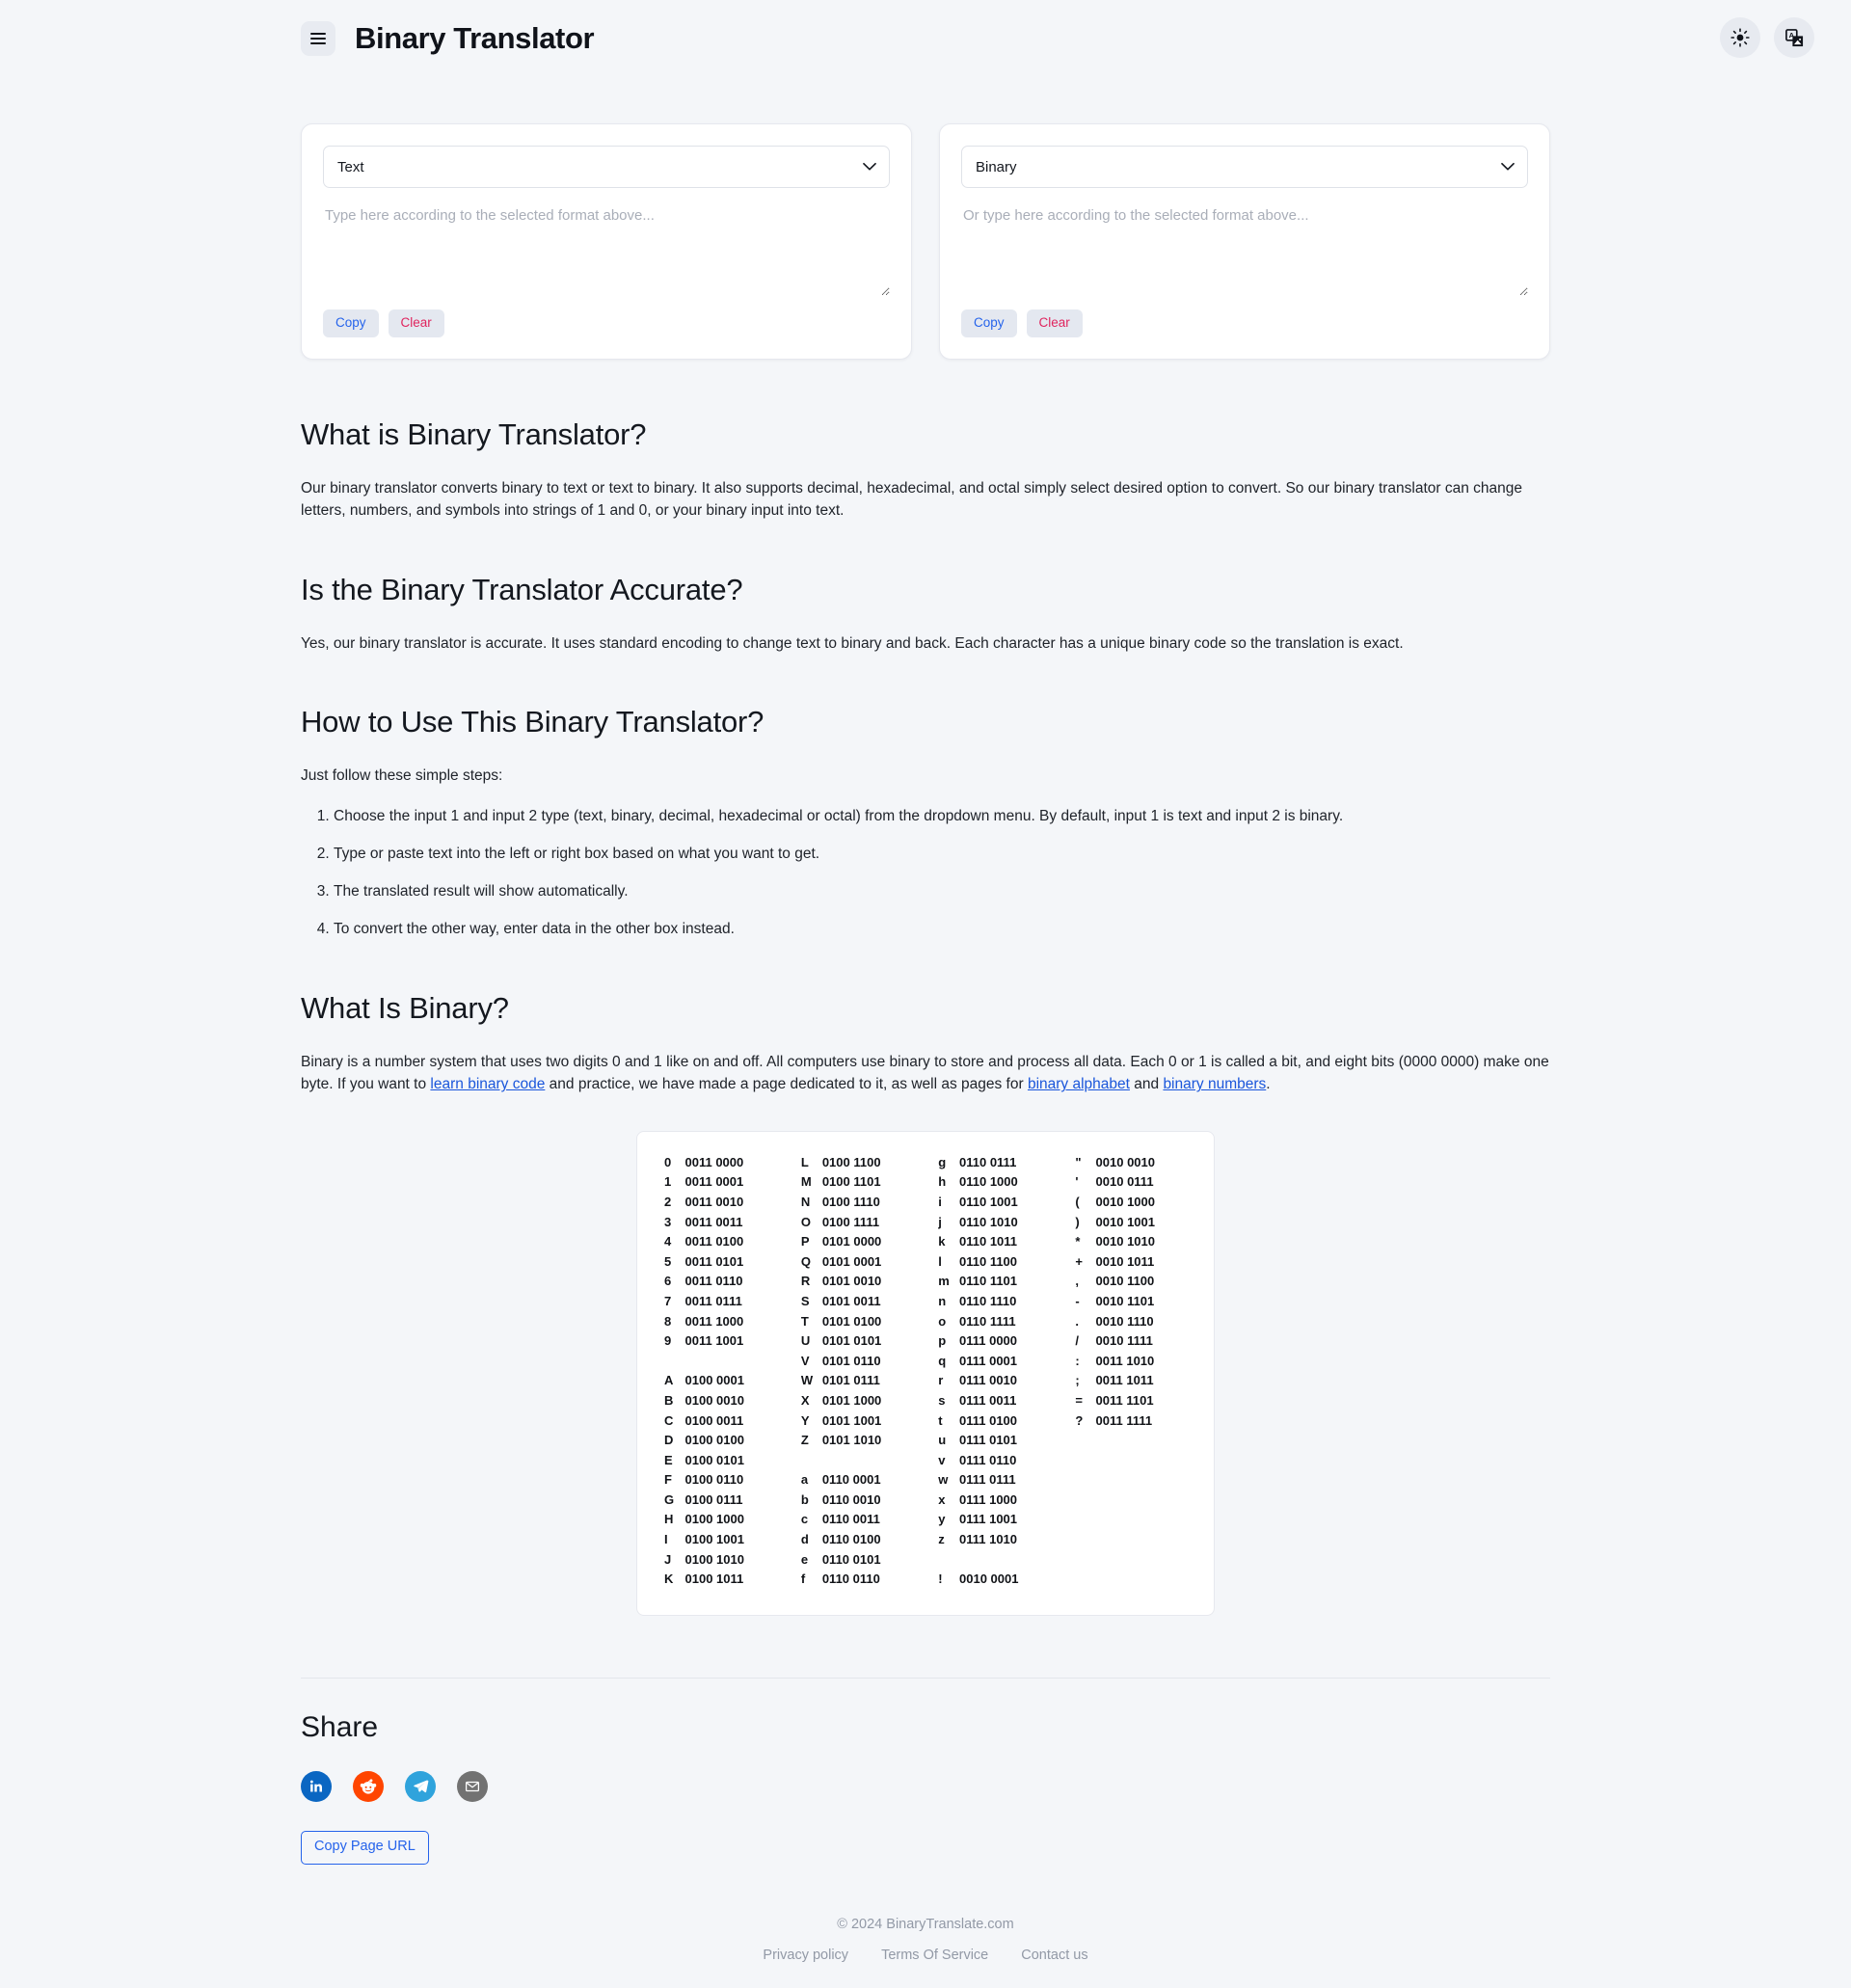 The height and width of the screenshot is (1988, 1851). What do you see at coordinates (989, 323) in the screenshot?
I see `right-copy-button: Copy` at bounding box center [989, 323].